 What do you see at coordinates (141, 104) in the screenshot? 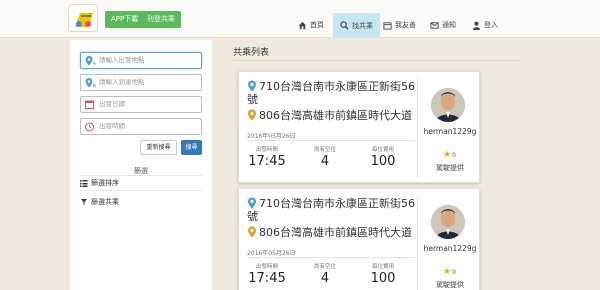
I see `depart-date-input: 出發日期` at bounding box center [141, 104].